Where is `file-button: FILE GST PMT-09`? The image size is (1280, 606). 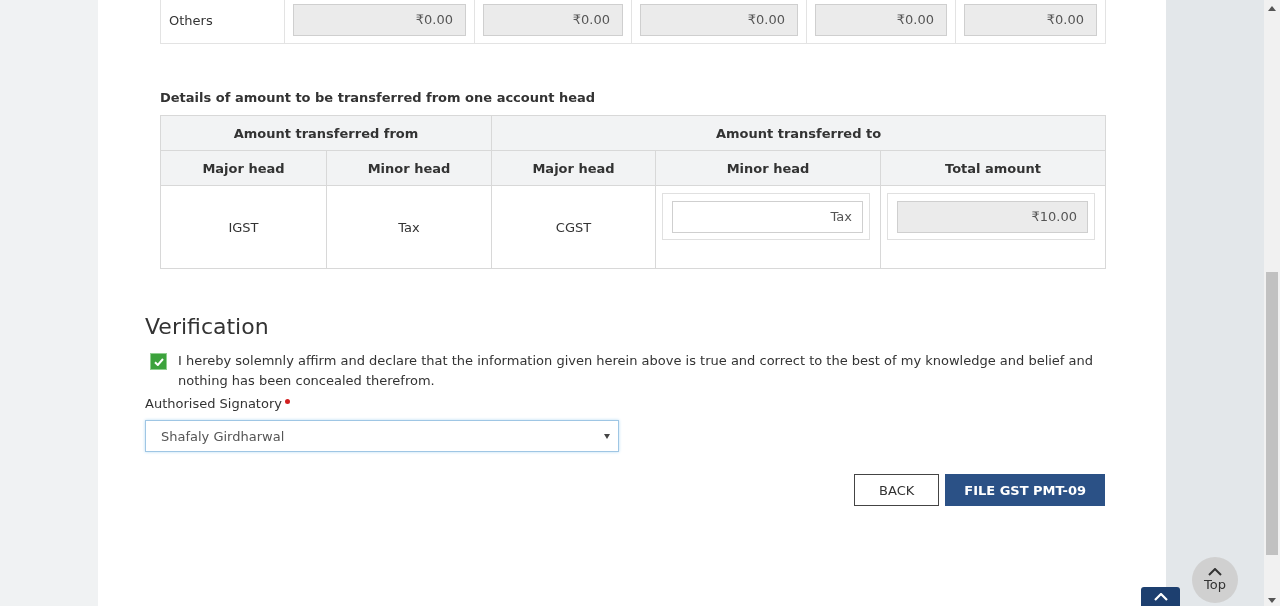 file-button: FILE GST PMT-09 is located at coordinates (1025, 490).